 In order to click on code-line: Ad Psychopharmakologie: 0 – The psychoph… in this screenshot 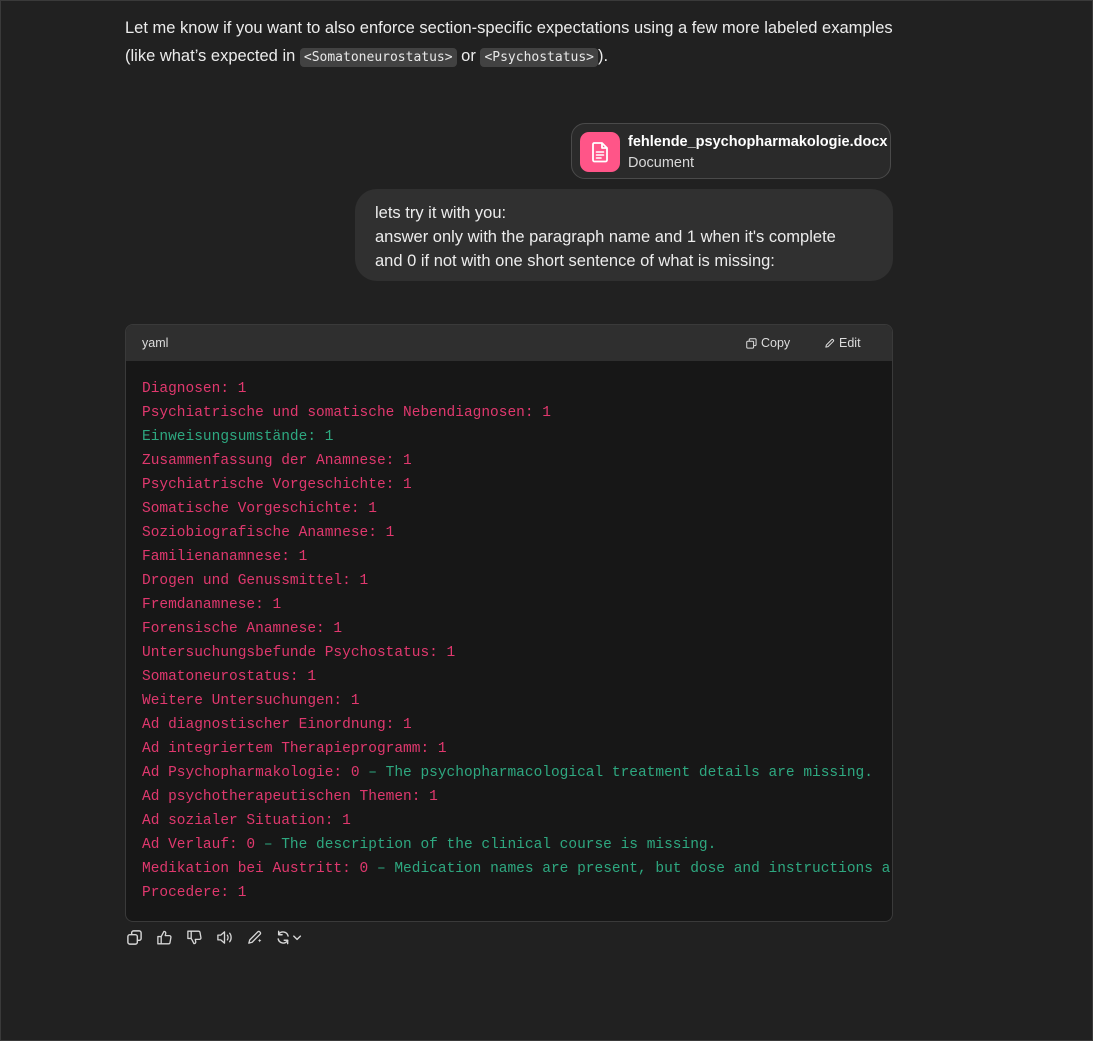, I will do `click(517, 773)`.